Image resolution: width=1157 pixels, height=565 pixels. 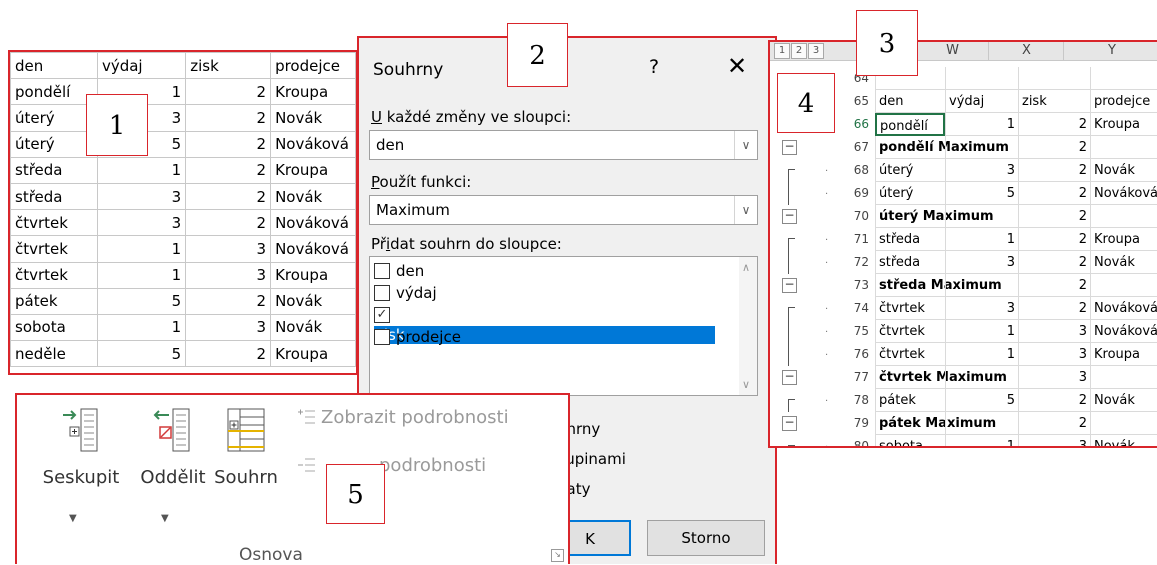 What do you see at coordinates (54, 66) in the screenshot?
I see `table-header-cell: den` at bounding box center [54, 66].